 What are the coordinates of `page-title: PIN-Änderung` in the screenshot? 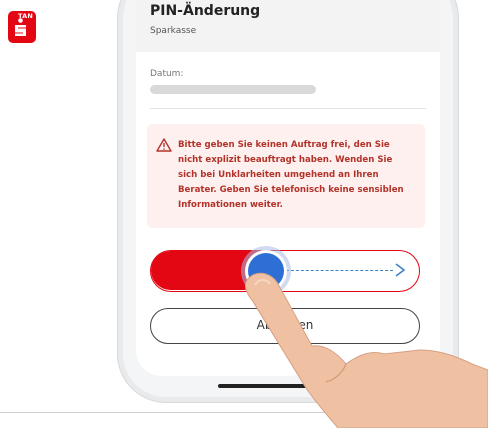 It's located at (205, 11).